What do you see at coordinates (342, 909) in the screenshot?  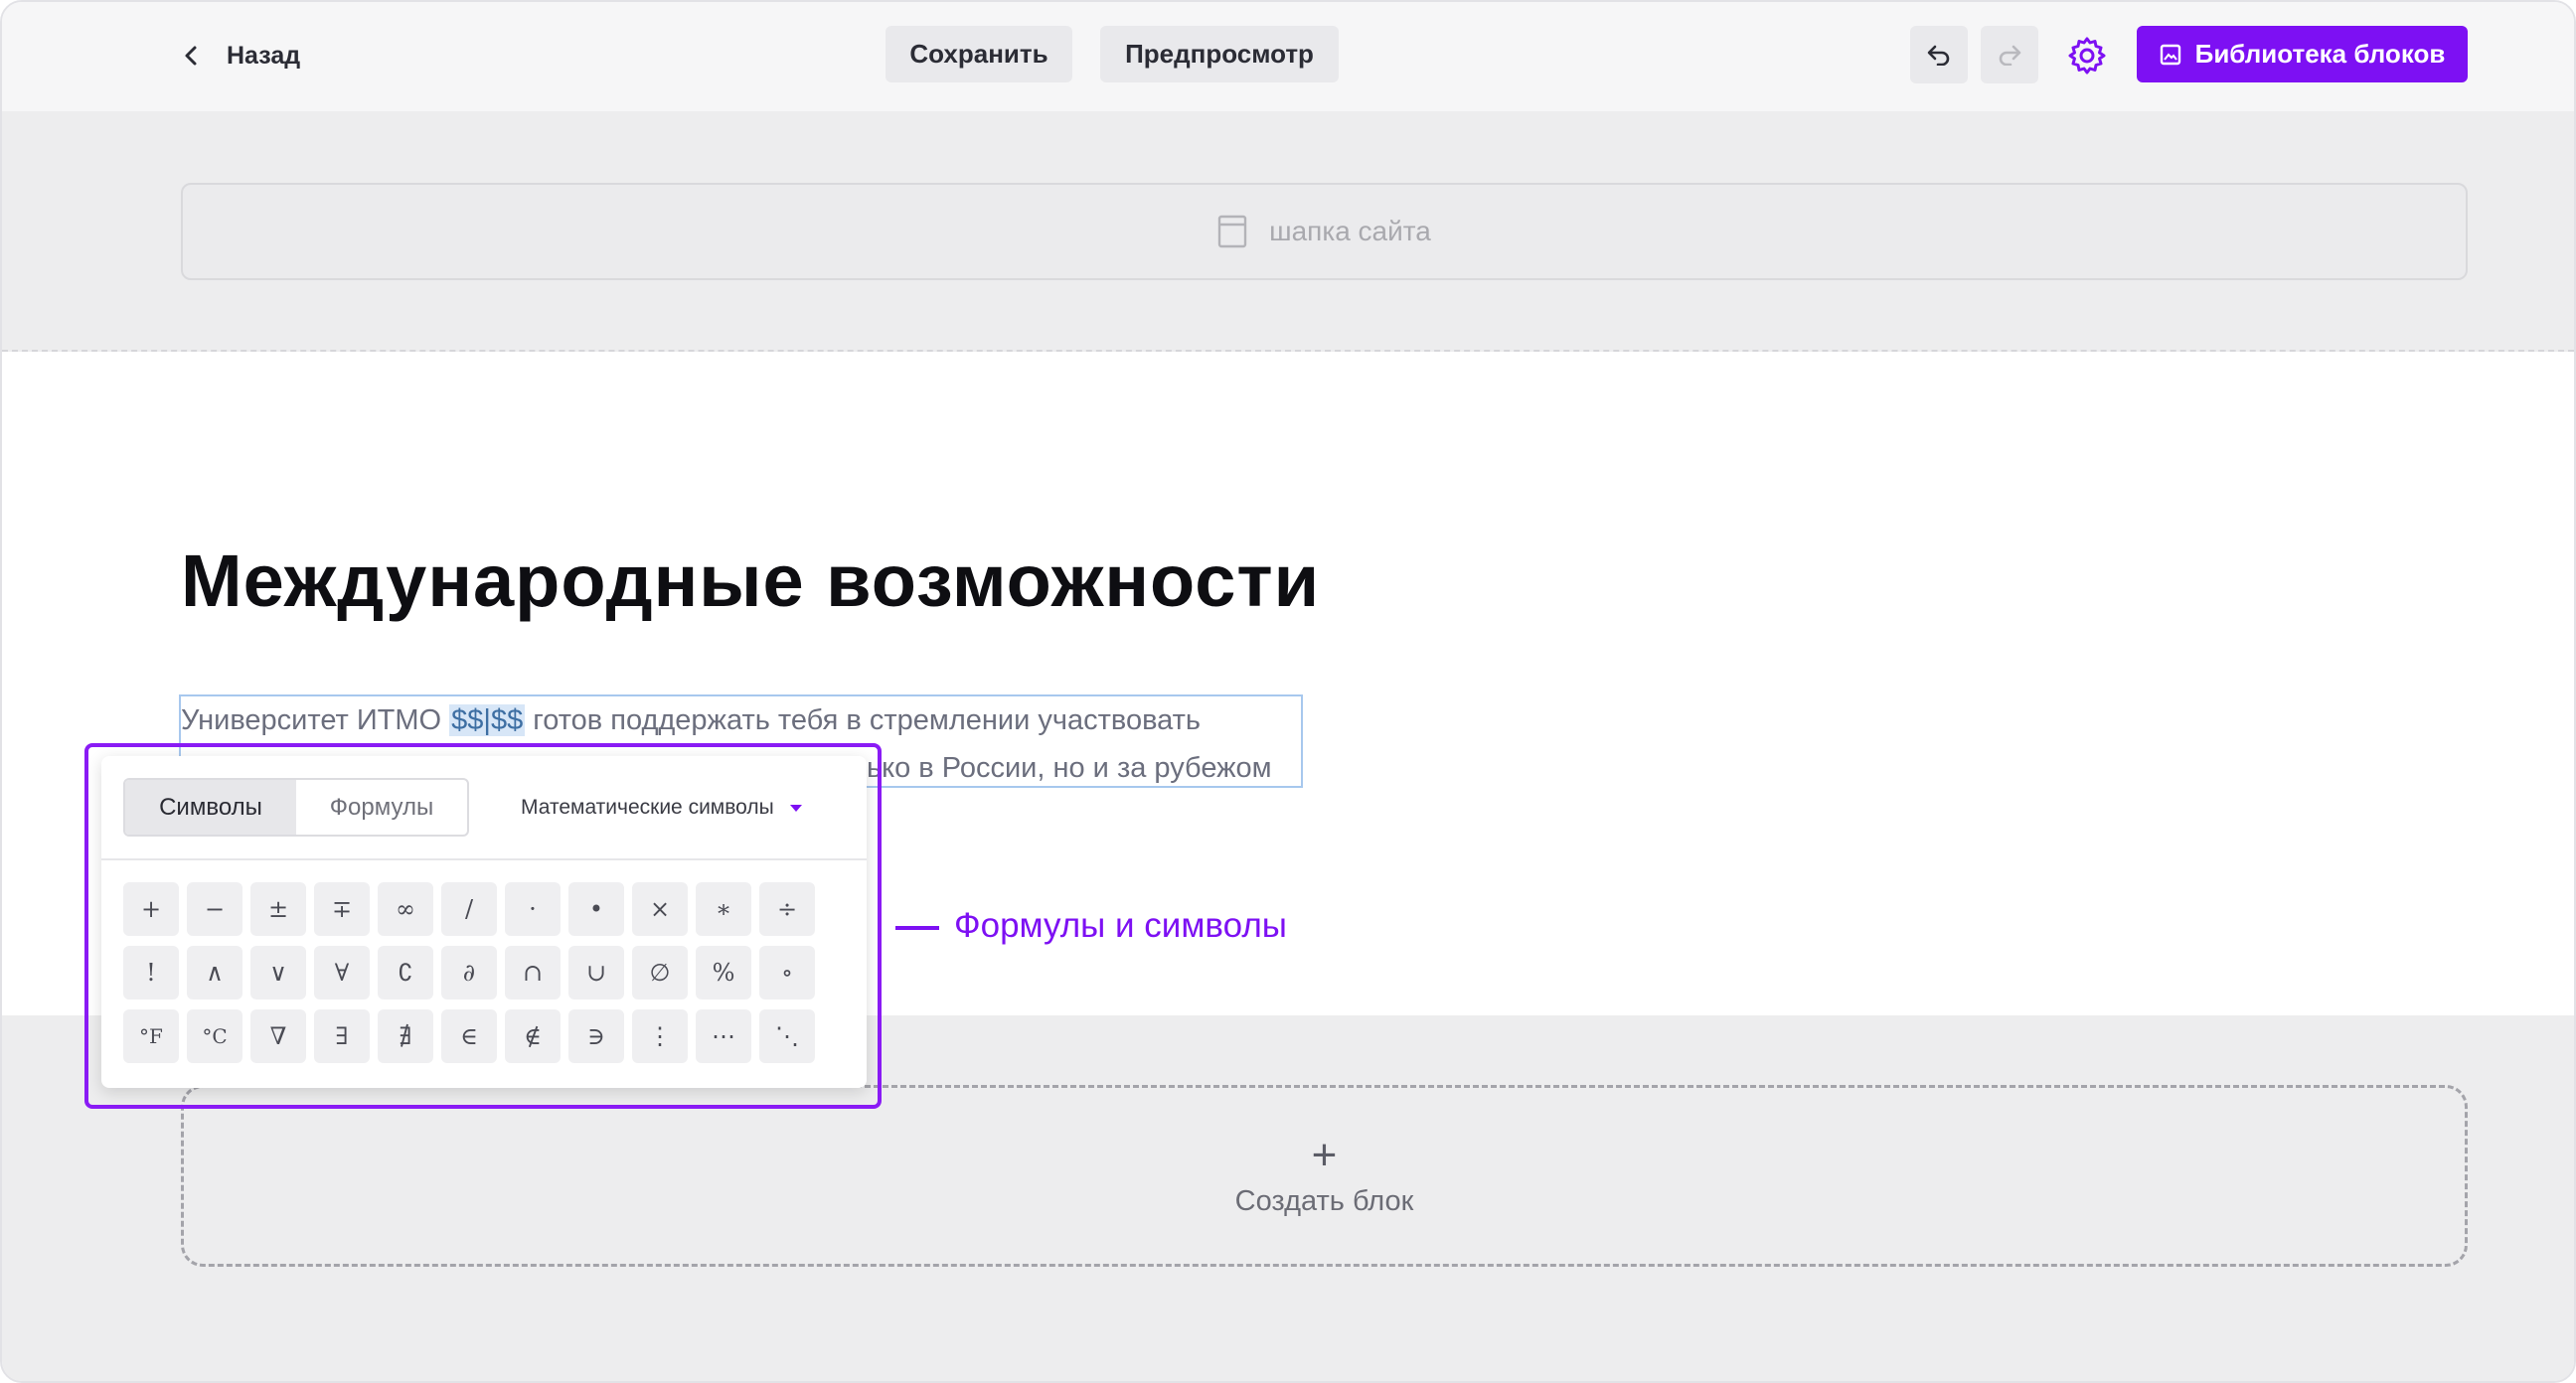 I see `symbol-button: ∓` at bounding box center [342, 909].